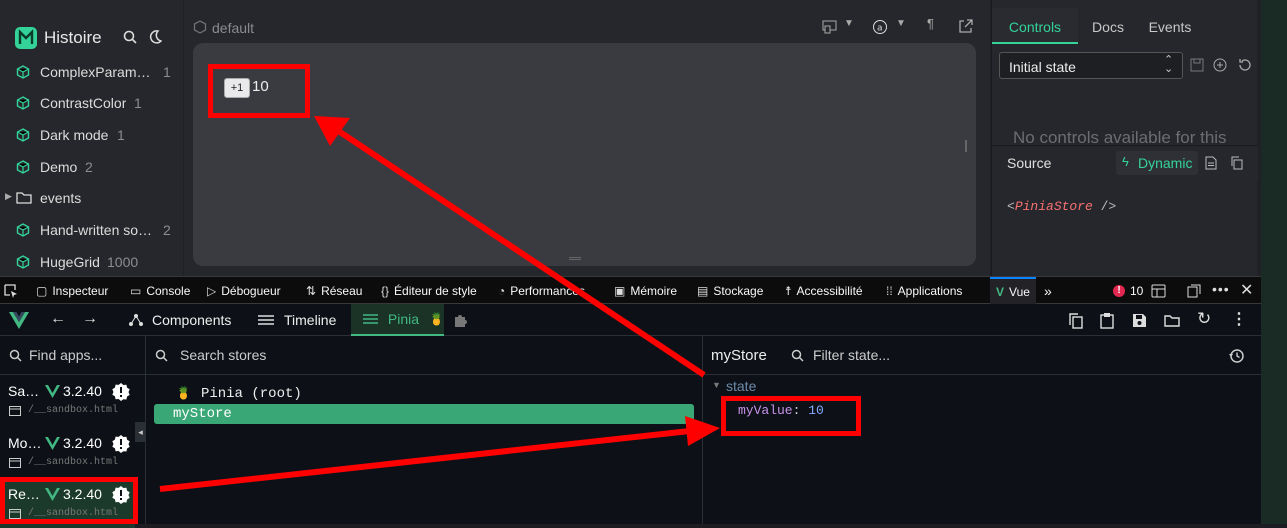  Describe the element at coordinates (1239, 319) in the screenshot. I see `more-vertical-icon: ⋮` at that location.